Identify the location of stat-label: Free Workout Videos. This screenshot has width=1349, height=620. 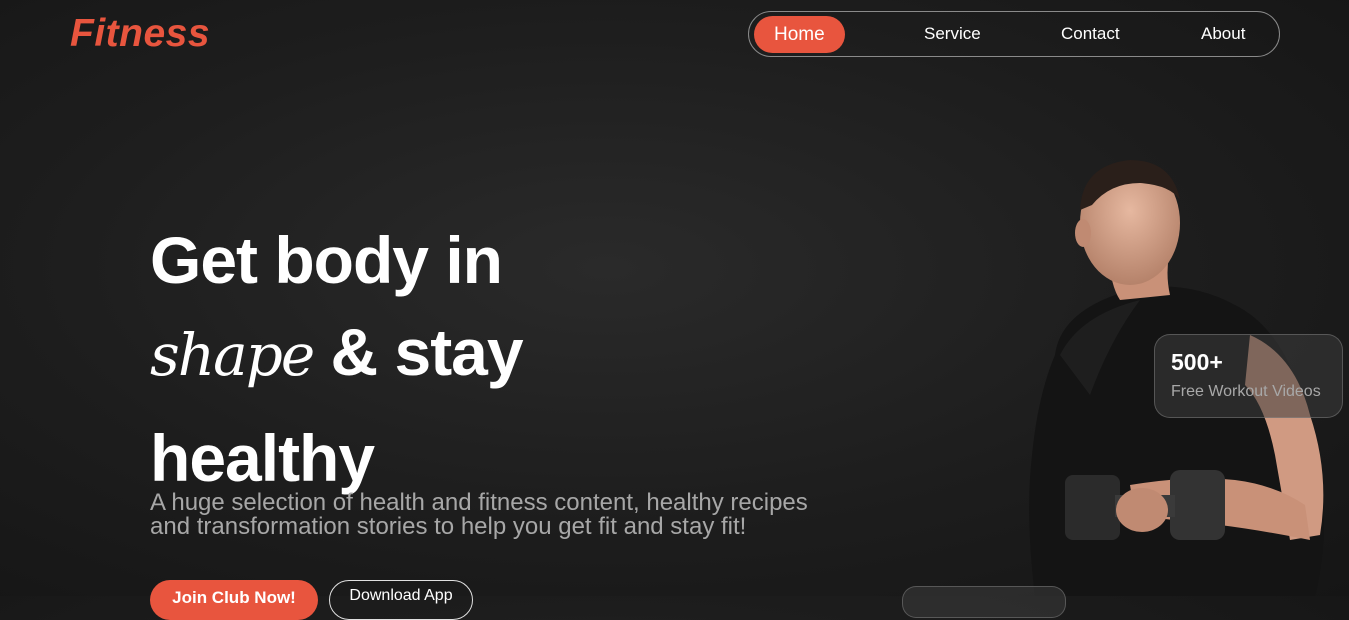
(1246, 391).